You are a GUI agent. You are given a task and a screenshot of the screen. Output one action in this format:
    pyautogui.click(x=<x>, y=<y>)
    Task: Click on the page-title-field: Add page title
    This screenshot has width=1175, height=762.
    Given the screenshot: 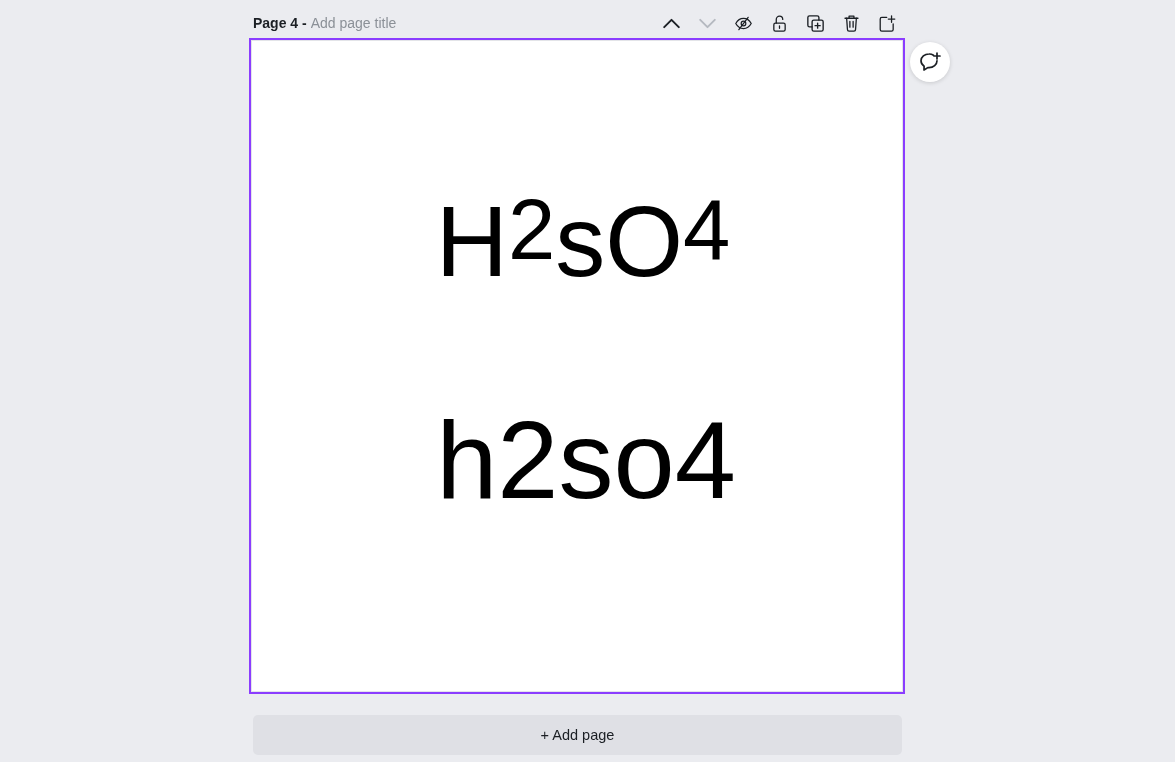 What is the action you would take?
    pyautogui.click(x=360, y=23)
    